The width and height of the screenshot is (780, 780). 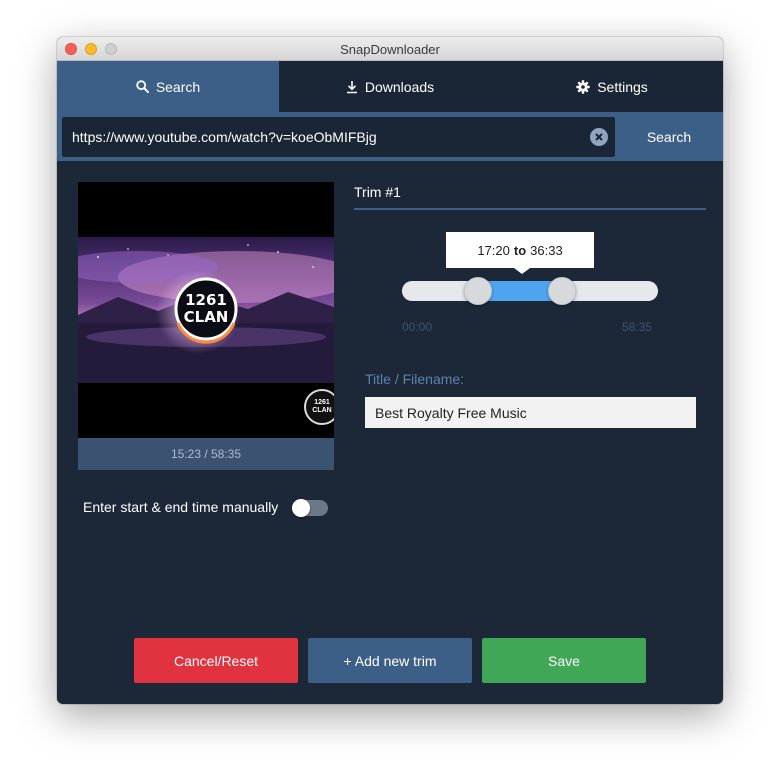 I want to click on range-tooltip: 17:20 to 36:33, so click(x=520, y=250).